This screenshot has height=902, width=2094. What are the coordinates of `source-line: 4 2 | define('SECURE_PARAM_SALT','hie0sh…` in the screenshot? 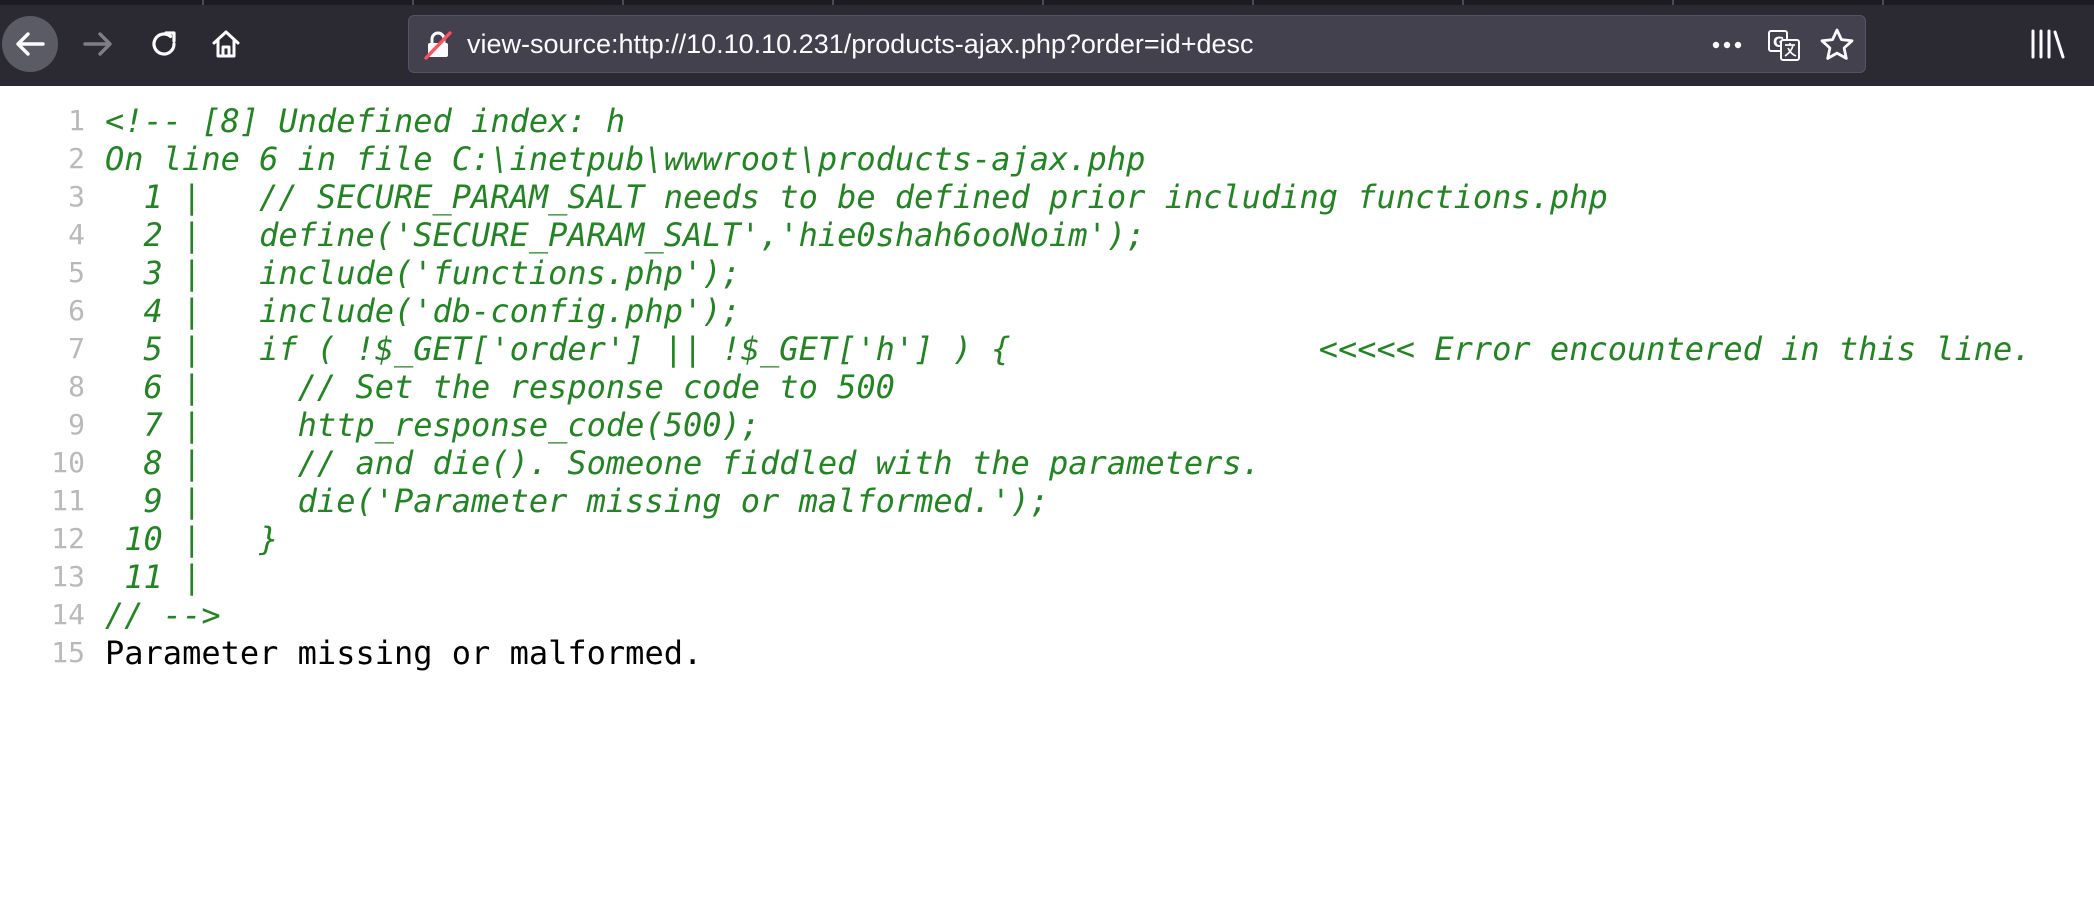 It's located at (1047, 235).